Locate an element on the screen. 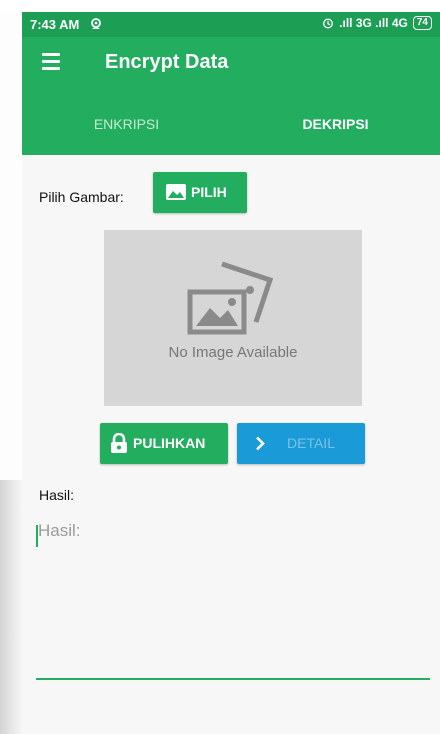 The height and width of the screenshot is (734, 440). chevron-right-icon is located at coordinates (260, 443).